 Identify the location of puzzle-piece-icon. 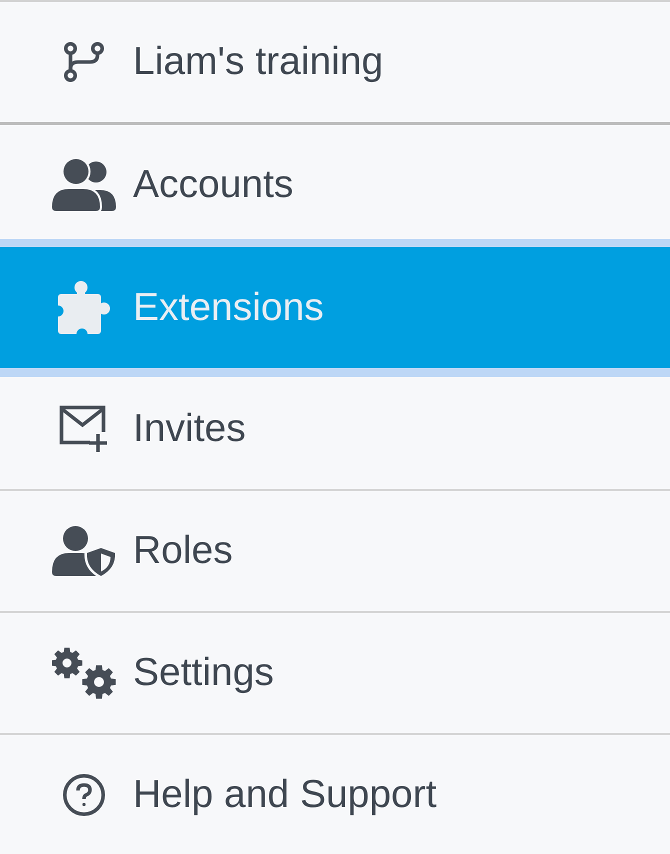
(84, 307).